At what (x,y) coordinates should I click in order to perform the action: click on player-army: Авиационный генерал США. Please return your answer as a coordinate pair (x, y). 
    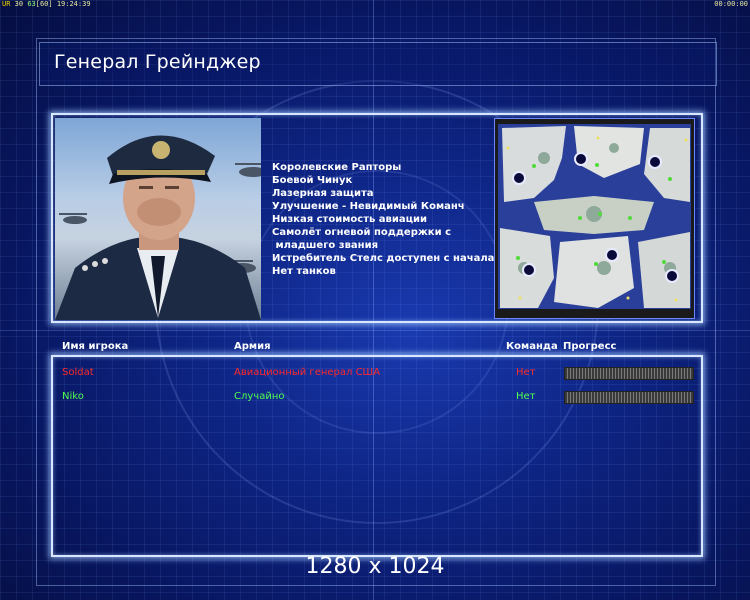
    Looking at the image, I should click on (307, 372).